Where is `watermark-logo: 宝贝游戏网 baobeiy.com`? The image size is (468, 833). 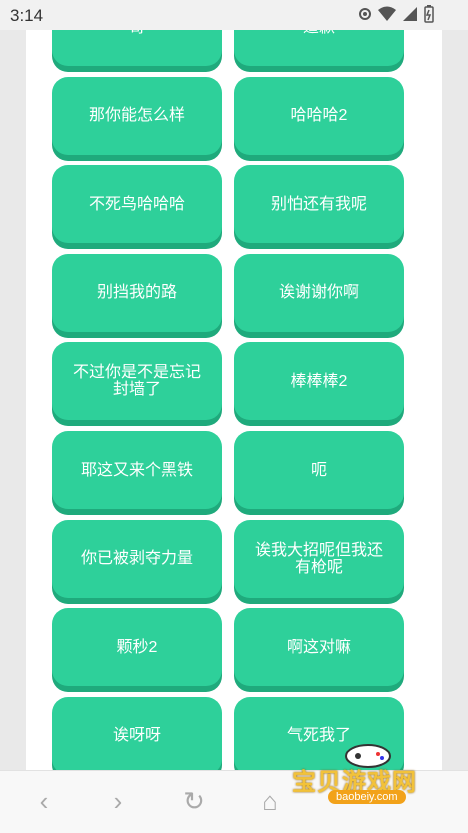
watermark-logo: 宝贝游戏网 baobeiy.com is located at coordinates (367, 777).